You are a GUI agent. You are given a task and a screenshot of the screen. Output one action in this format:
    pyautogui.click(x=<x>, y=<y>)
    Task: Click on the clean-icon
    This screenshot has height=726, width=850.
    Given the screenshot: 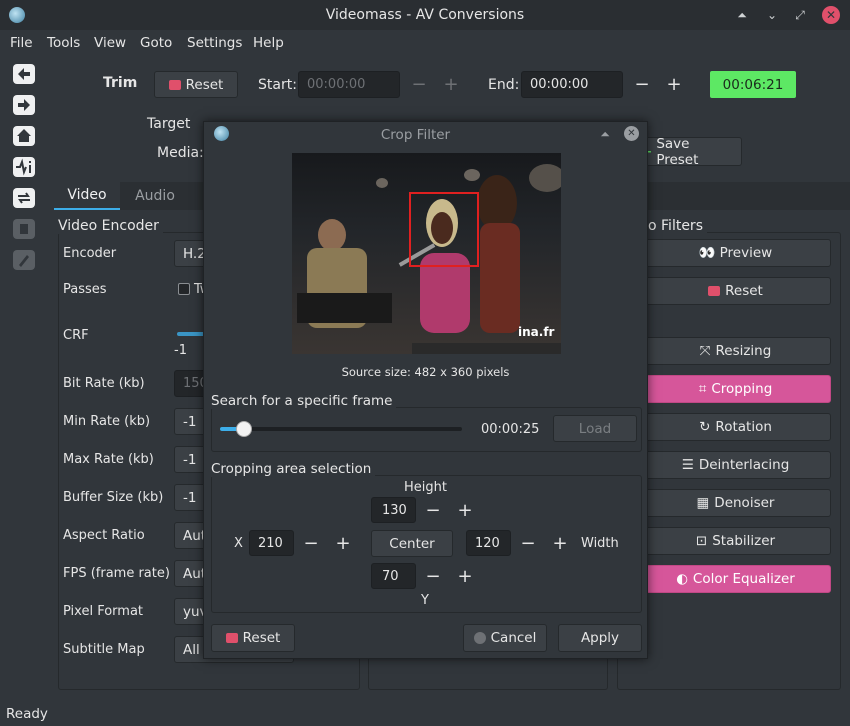 What is the action you would take?
    pyautogui.click(x=24, y=260)
    